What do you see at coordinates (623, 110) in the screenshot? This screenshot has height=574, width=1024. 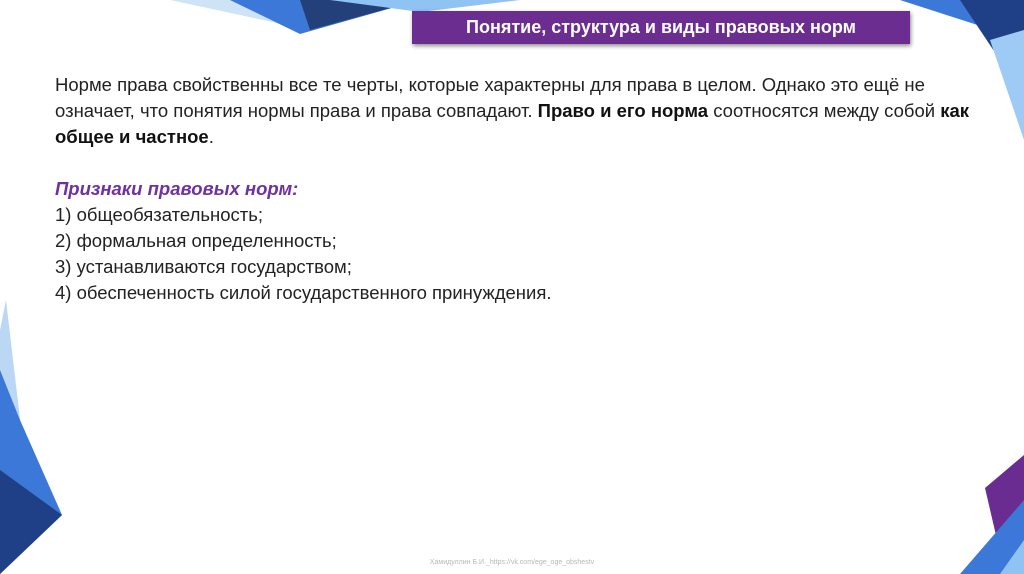 I see `intro-bold-1: Право и его норма` at bounding box center [623, 110].